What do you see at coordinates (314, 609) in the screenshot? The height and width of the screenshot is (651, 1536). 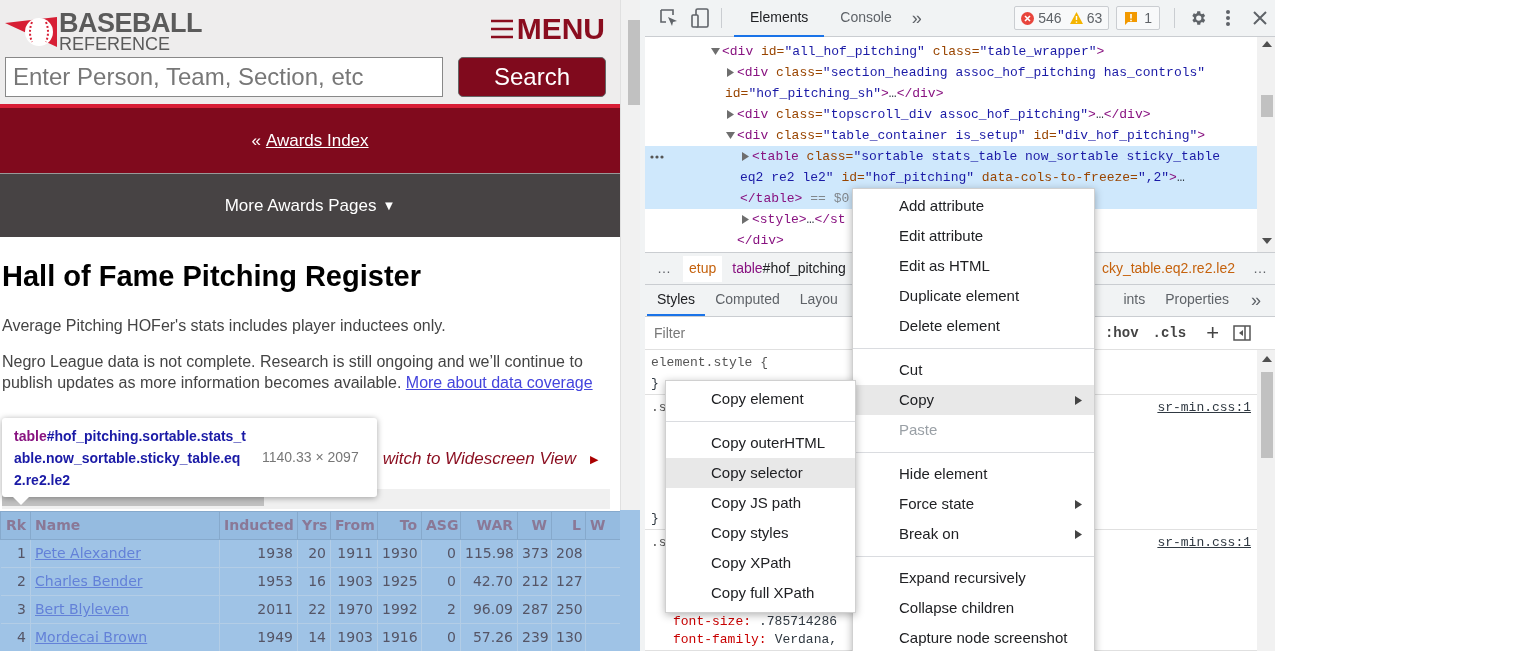 I see `table-cell: 22` at bounding box center [314, 609].